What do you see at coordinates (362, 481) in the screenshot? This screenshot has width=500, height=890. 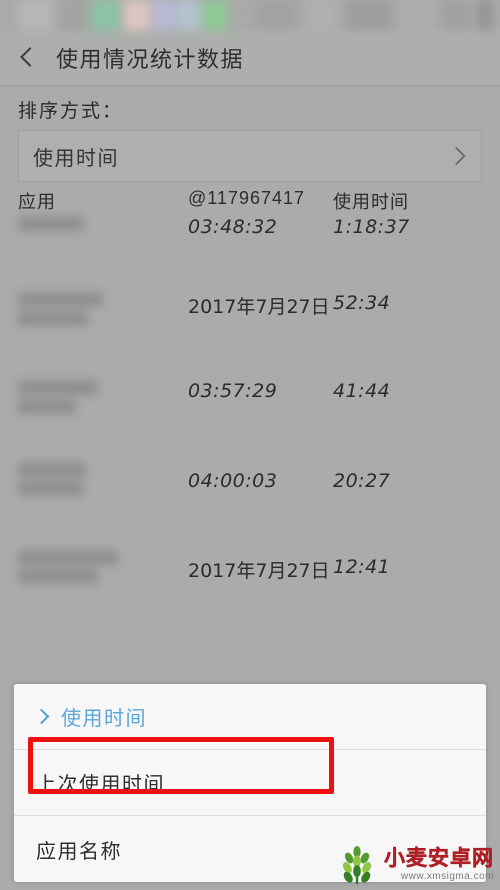 I see `cell-usage-time: 20:27` at bounding box center [362, 481].